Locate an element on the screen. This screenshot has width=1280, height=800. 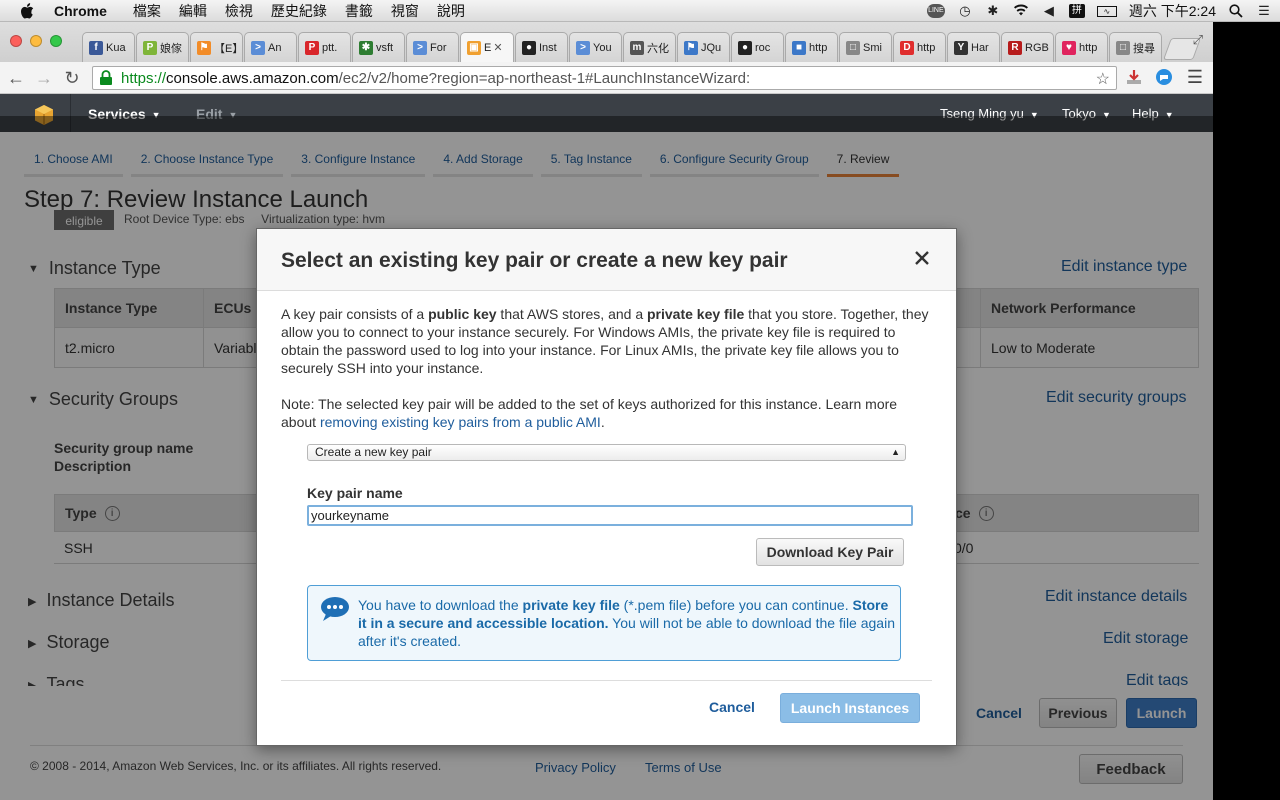
browser-tab: □ Smi is located at coordinates (865, 47).